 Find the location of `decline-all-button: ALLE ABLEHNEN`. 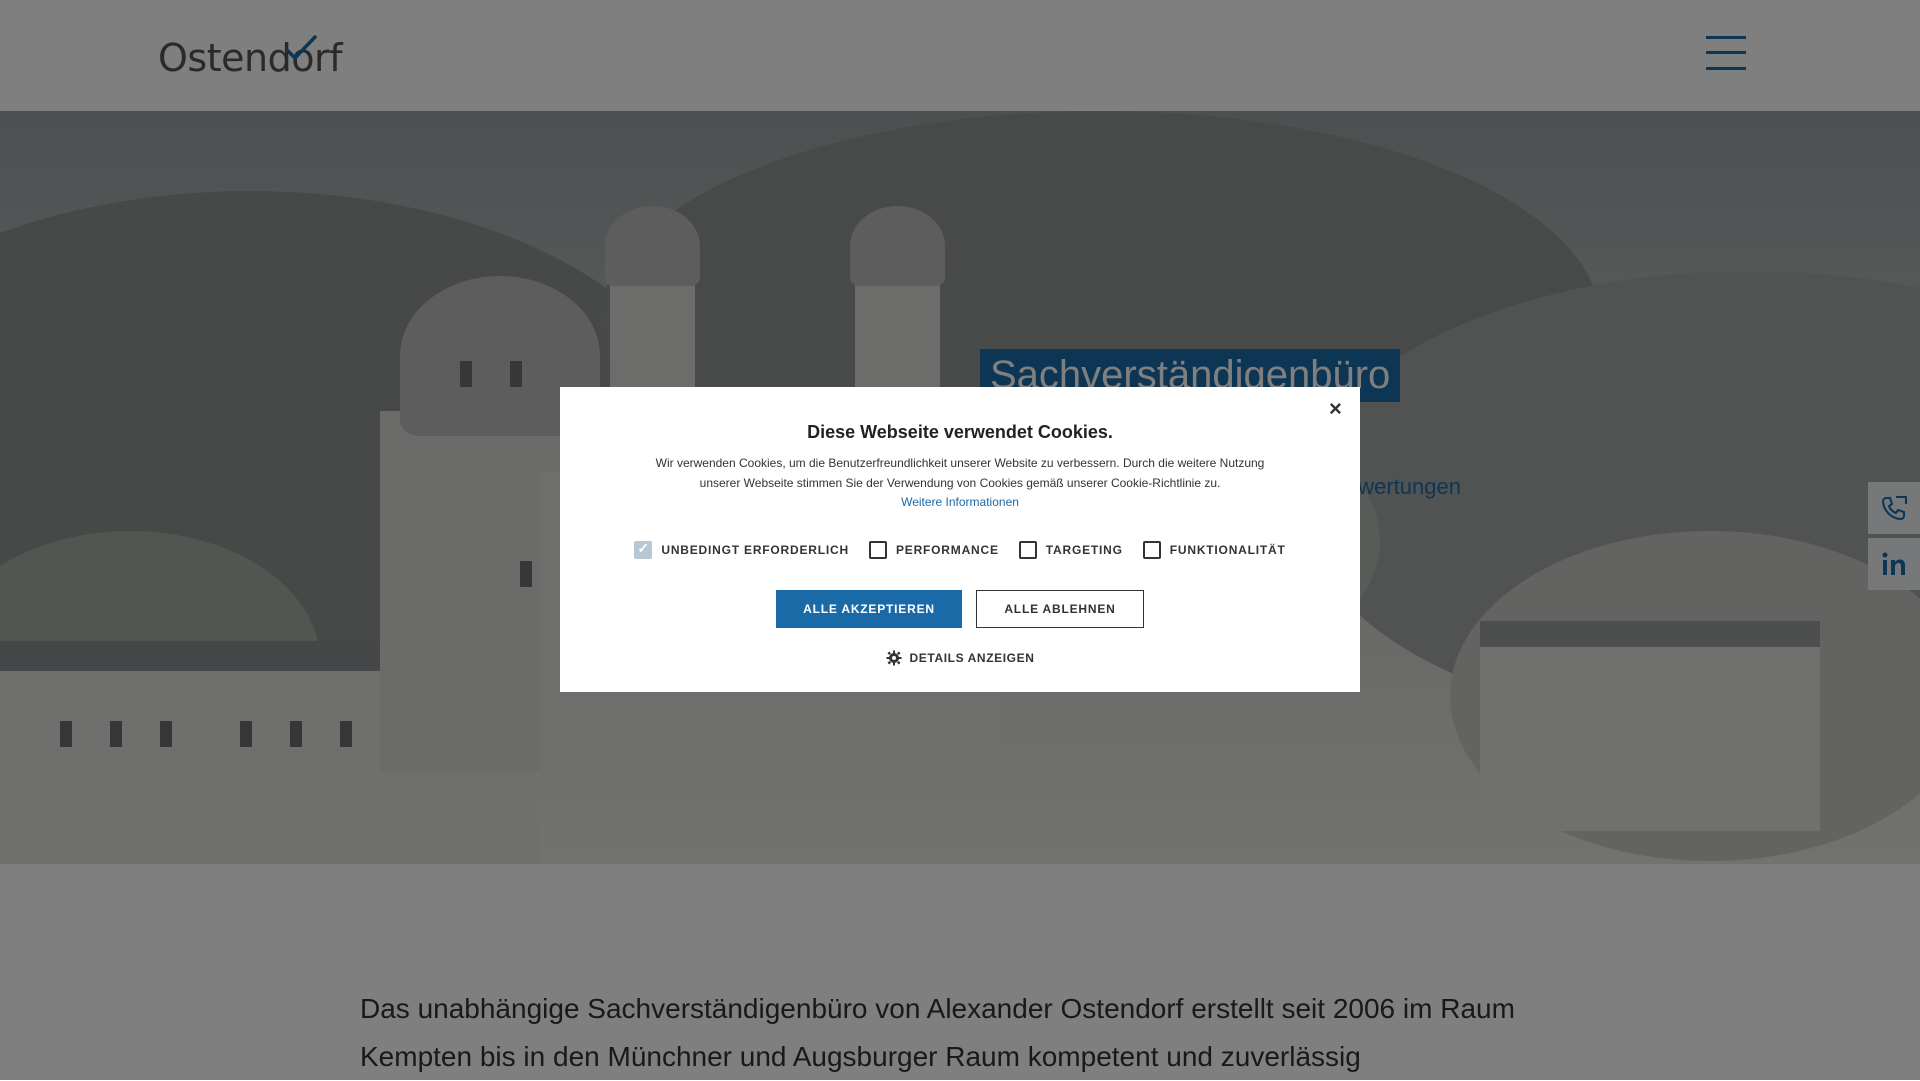

decline-all-button: ALLE ABLEHNEN is located at coordinates (1060, 609).